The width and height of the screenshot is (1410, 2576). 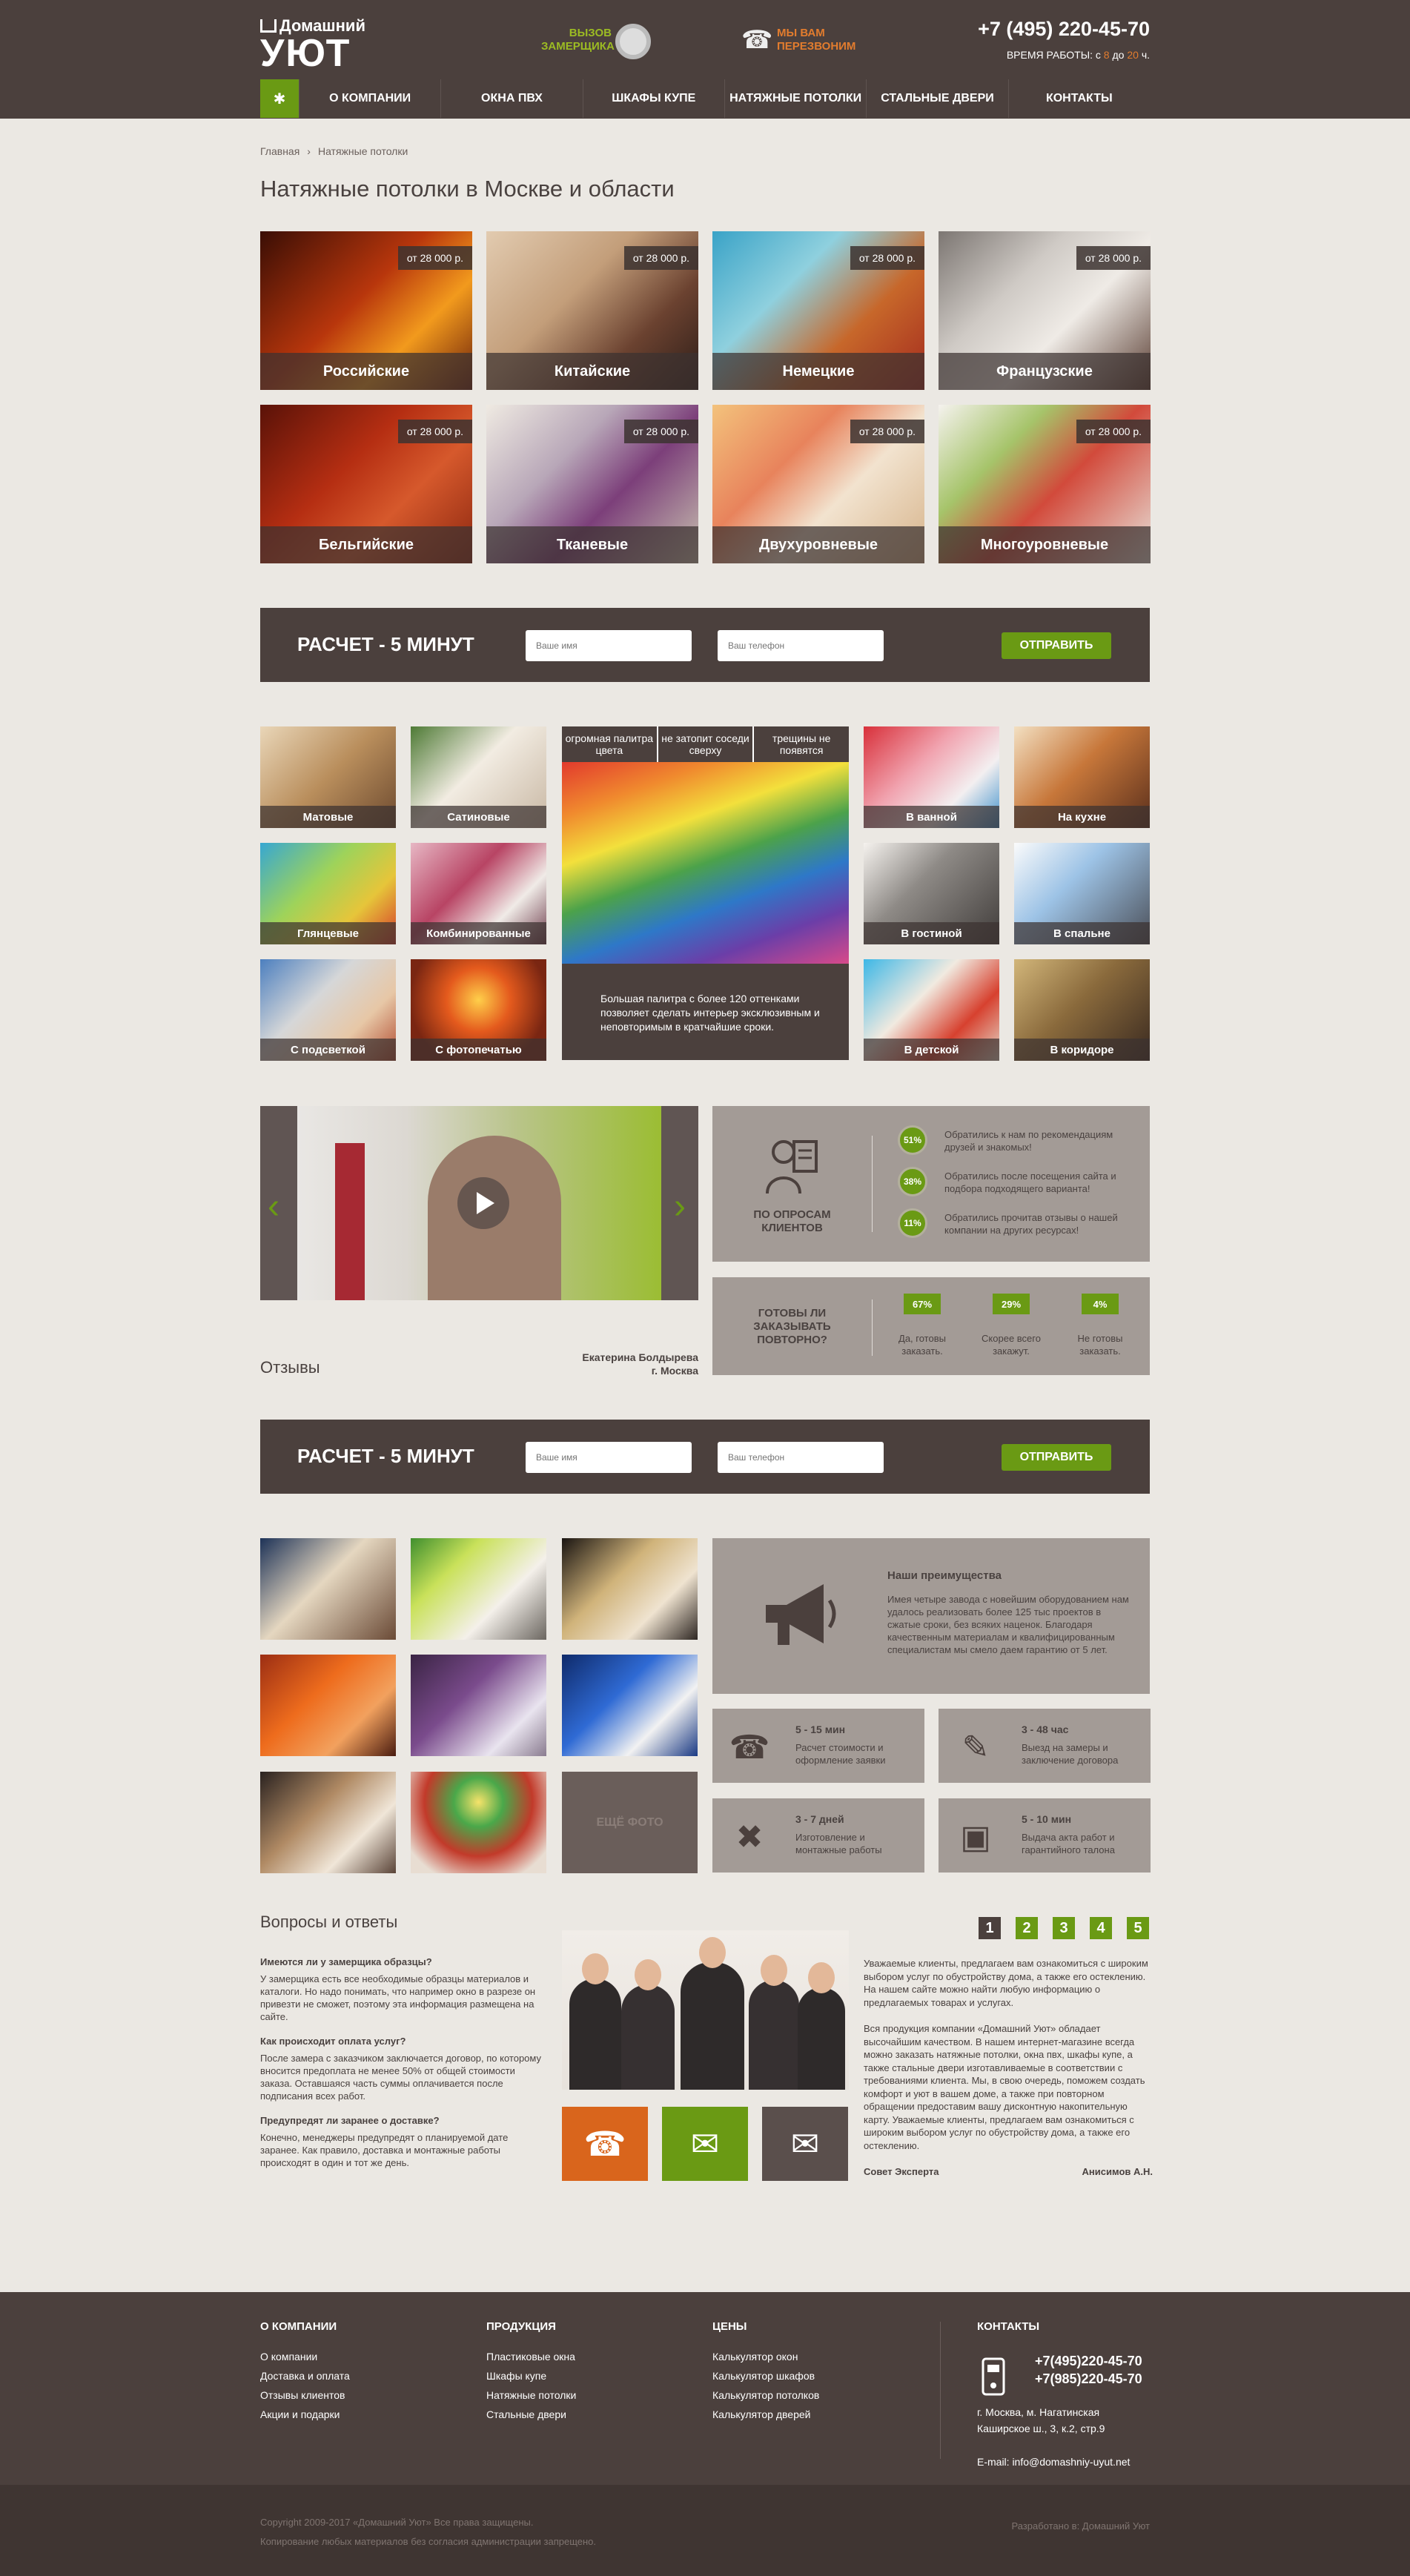 What do you see at coordinates (936, 98) in the screenshot?
I see `nav-item-doors: СТАЛЬНЫЕ ДВЕРИ` at bounding box center [936, 98].